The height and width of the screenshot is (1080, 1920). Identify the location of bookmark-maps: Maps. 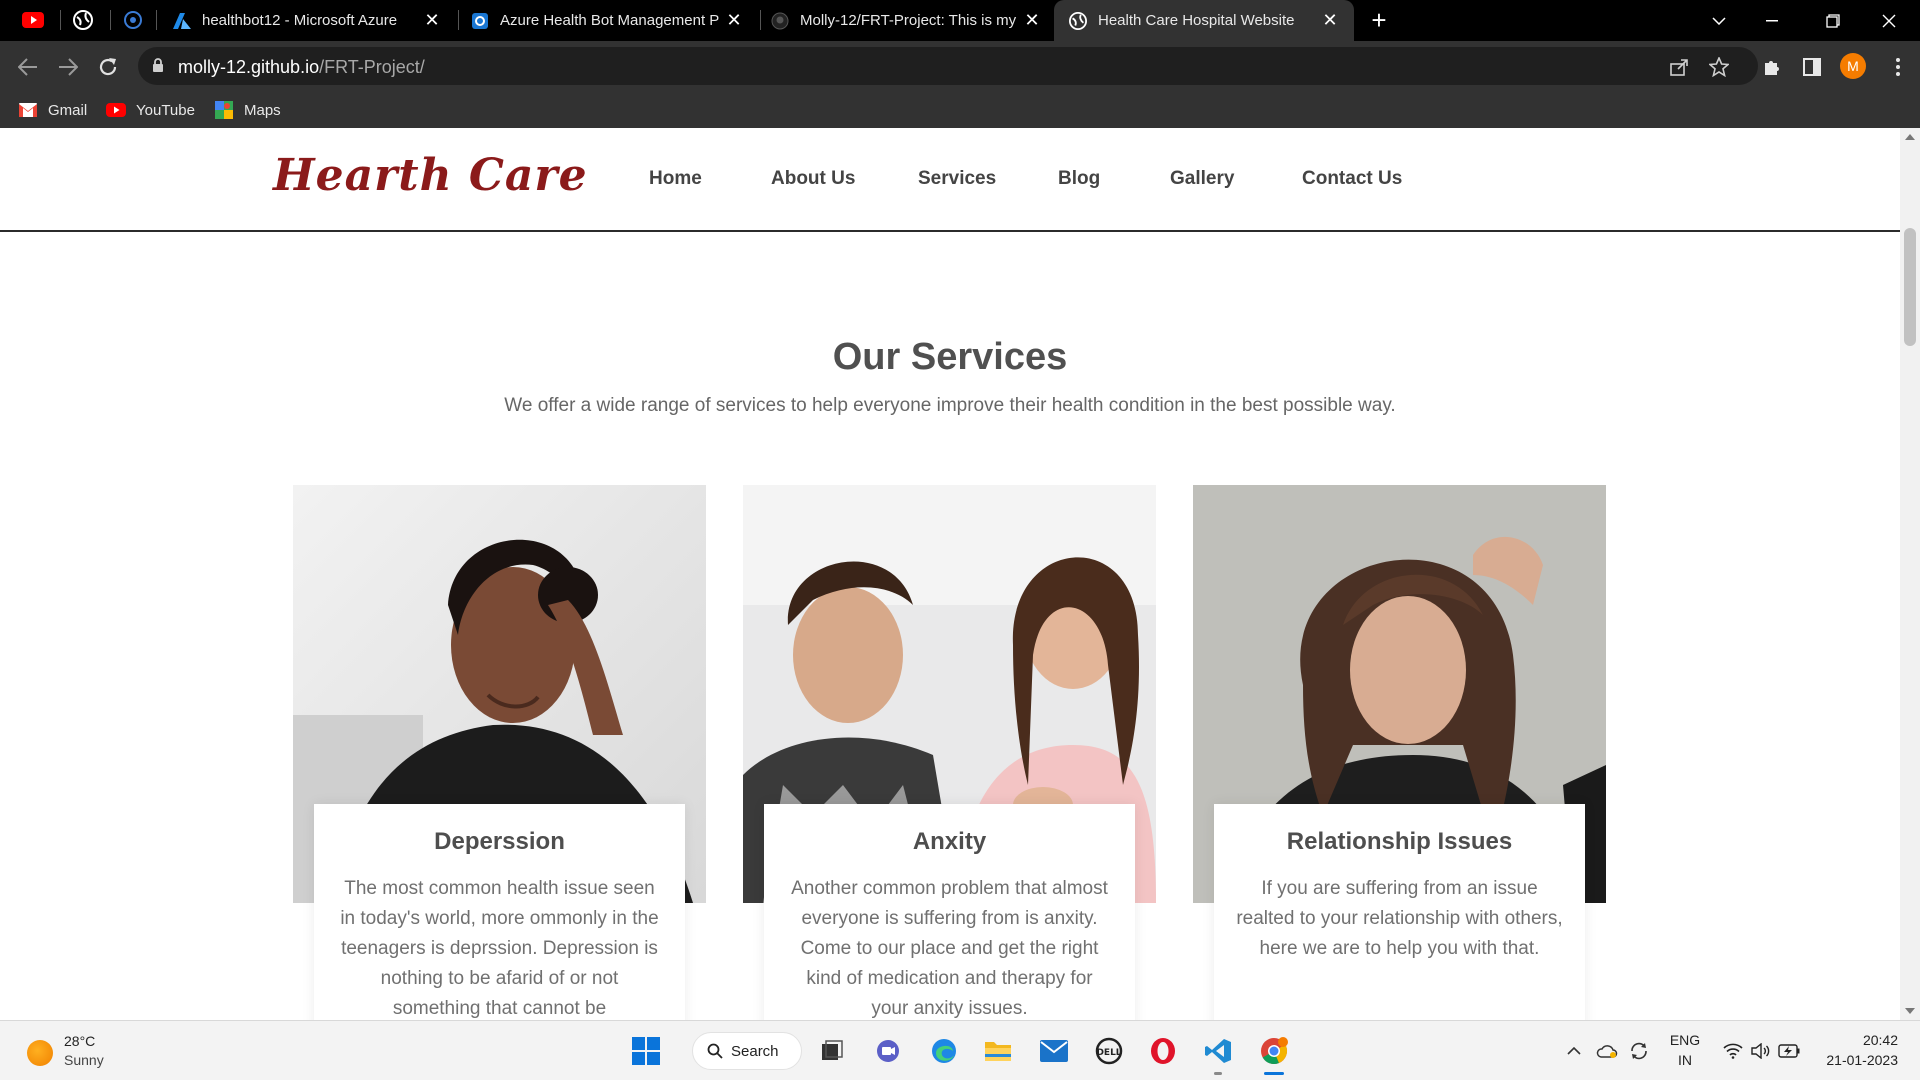
(247, 110).